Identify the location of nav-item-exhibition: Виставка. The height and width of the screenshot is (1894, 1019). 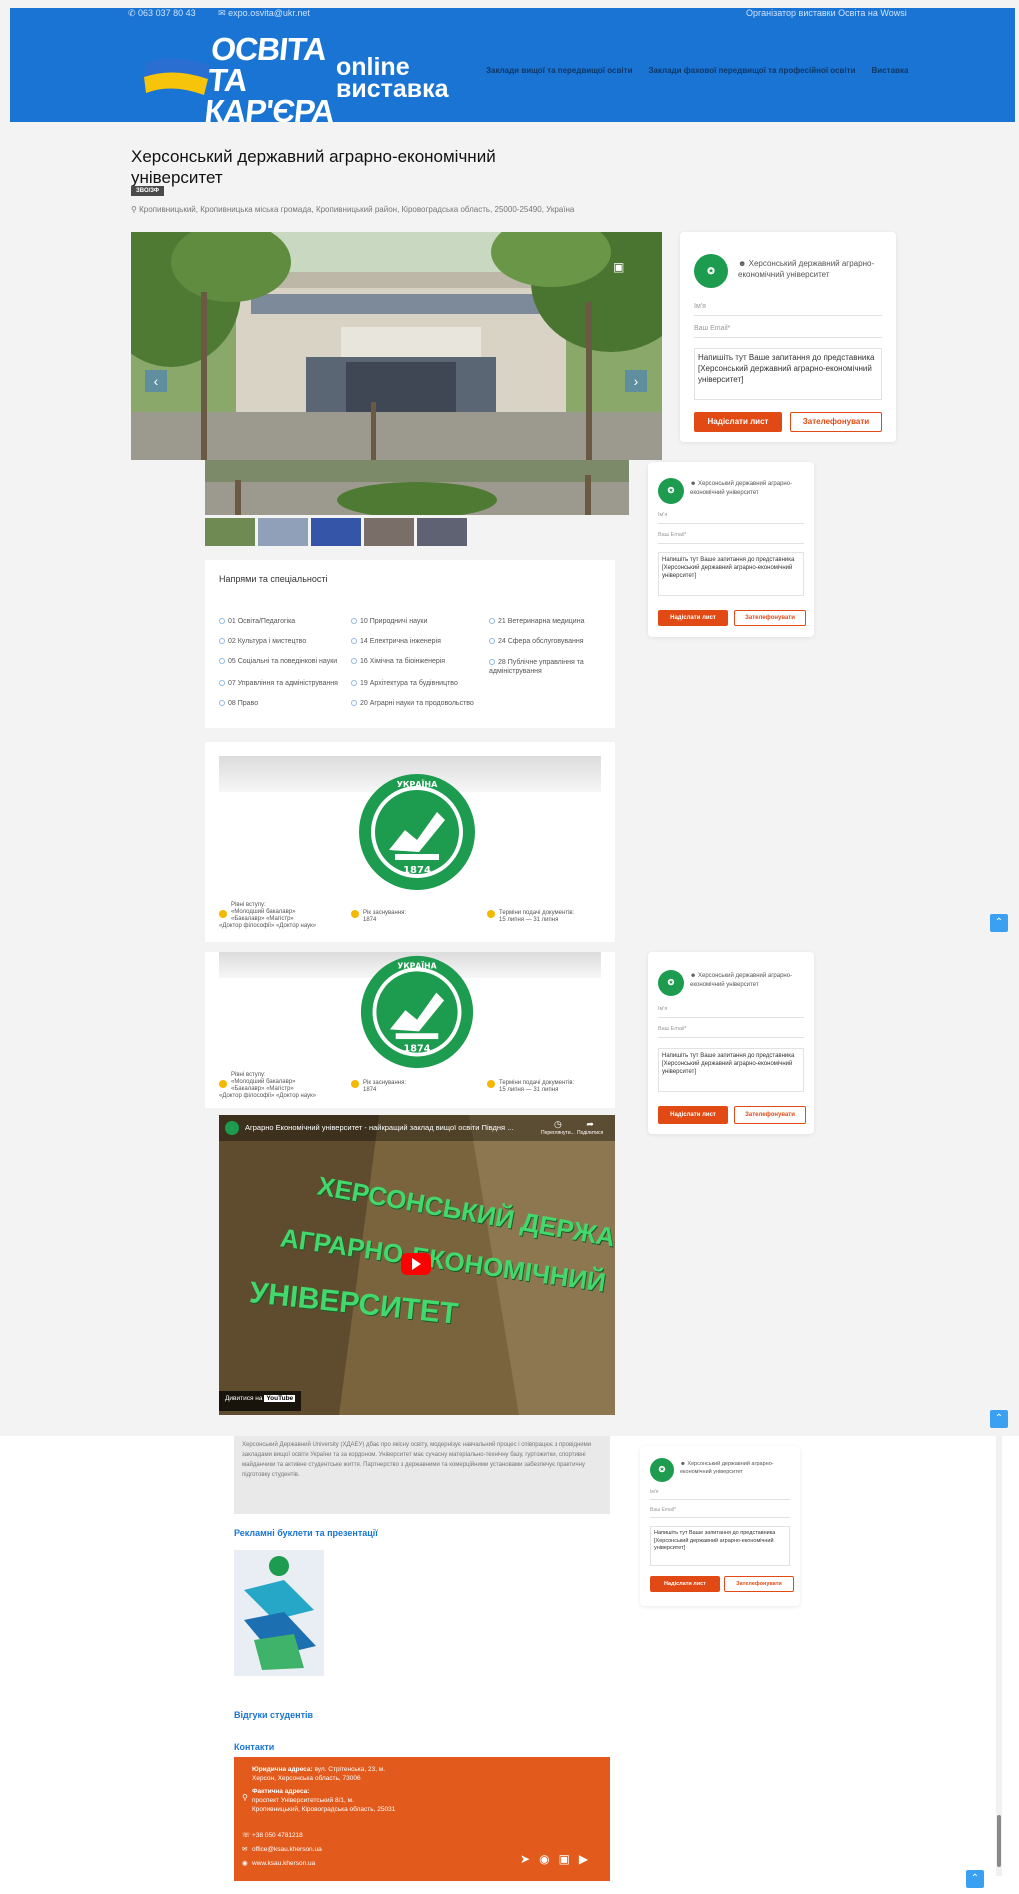
(890, 70).